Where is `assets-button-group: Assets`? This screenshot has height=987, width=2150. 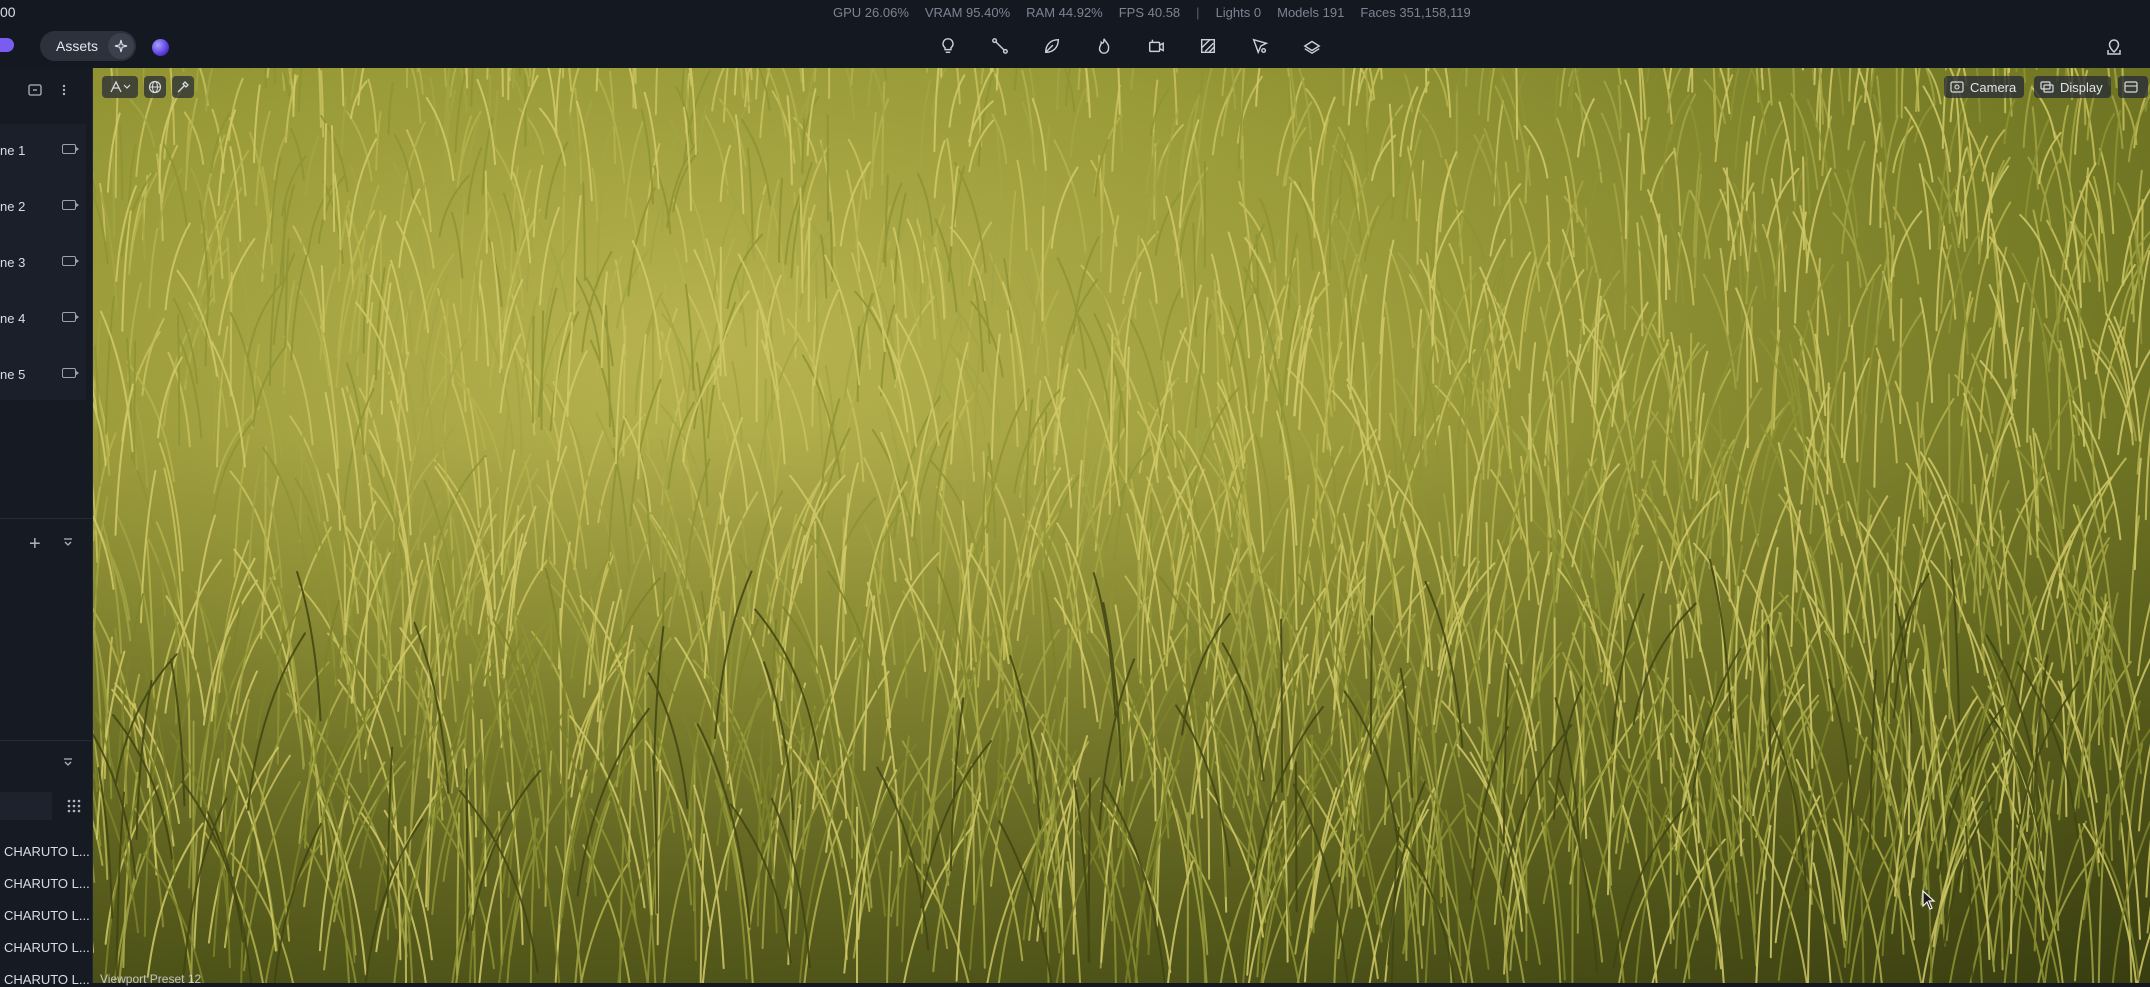 assets-button-group: Assets is located at coordinates (88, 46).